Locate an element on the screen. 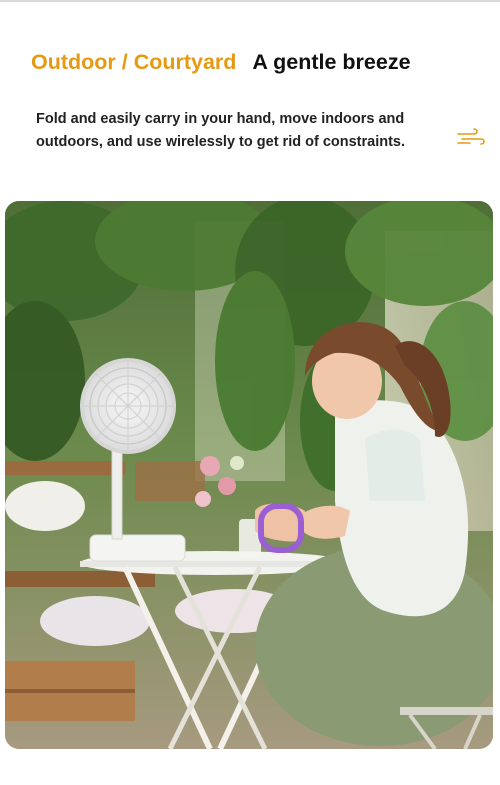 This screenshot has height=785, width=500. top-divider is located at coordinates (250, 1).